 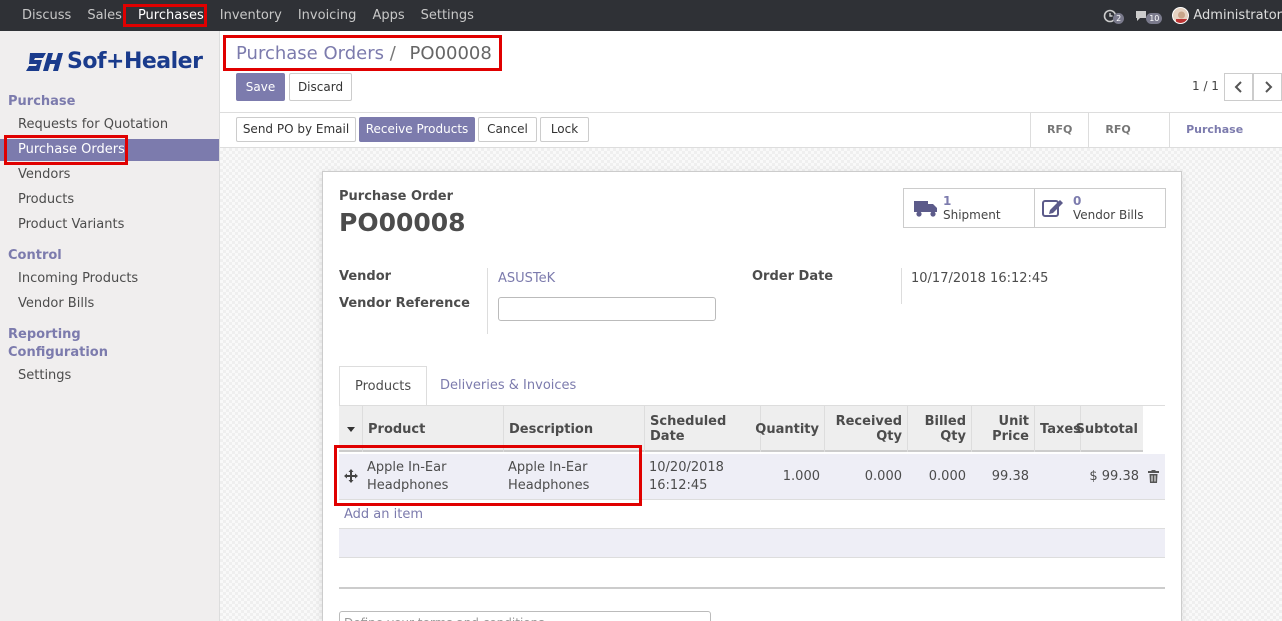 I want to click on row-subtotal: $ 99.38, so click(x=1114, y=476).